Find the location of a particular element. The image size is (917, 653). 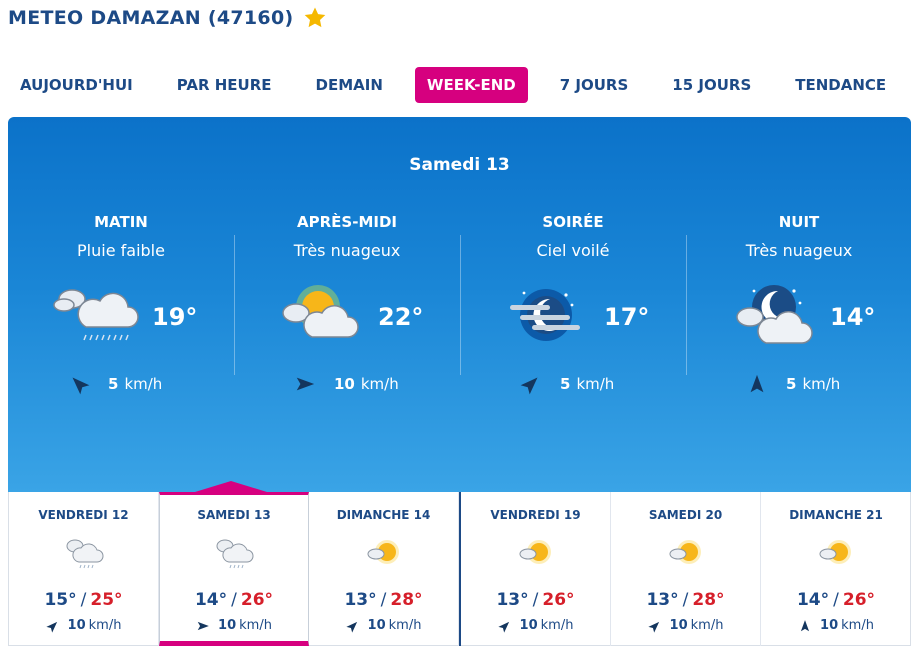

day-card-samedi-13: SAMEDI 13 14°/26° 10 km/h is located at coordinates (234, 569).